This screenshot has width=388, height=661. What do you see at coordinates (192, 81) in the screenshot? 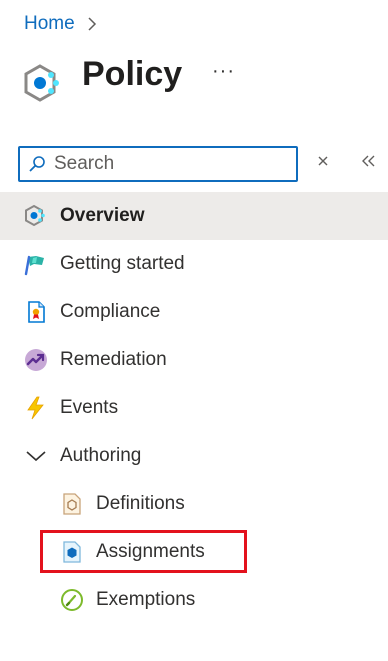
I see `page-header: Policy ···` at bounding box center [192, 81].